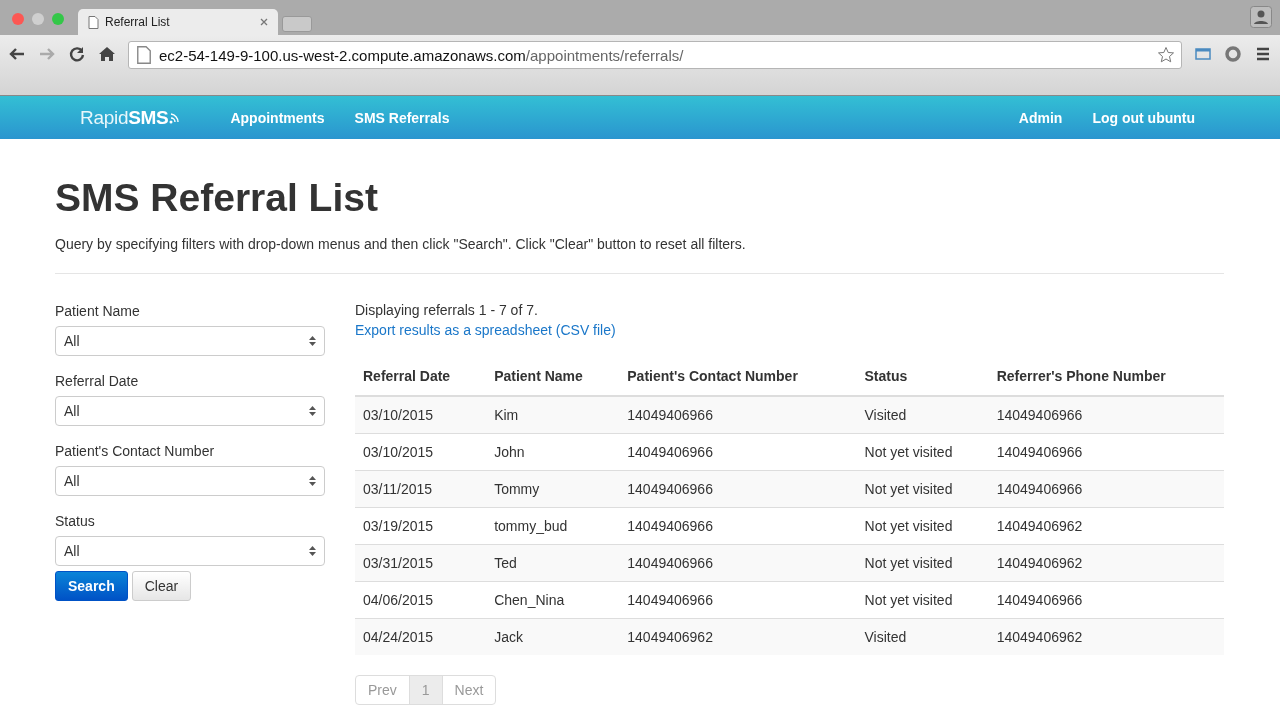 The height and width of the screenshot is (720, 1280). What do you see at coordinates (401, 244) in the screenshot?
I see `description-text: Query by specifying filters with drop-down menus and then click "Search". Click "Clear" button to reset all filters.` at bounding box center [401, 244].